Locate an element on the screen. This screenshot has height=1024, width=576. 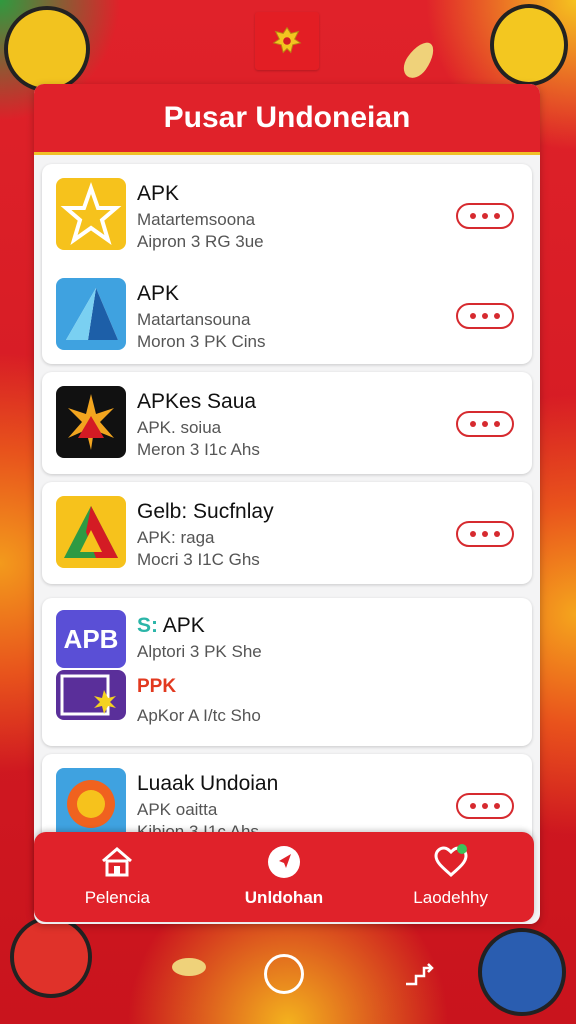
decor-character-bottom-left is located at coordinates (51, 957).